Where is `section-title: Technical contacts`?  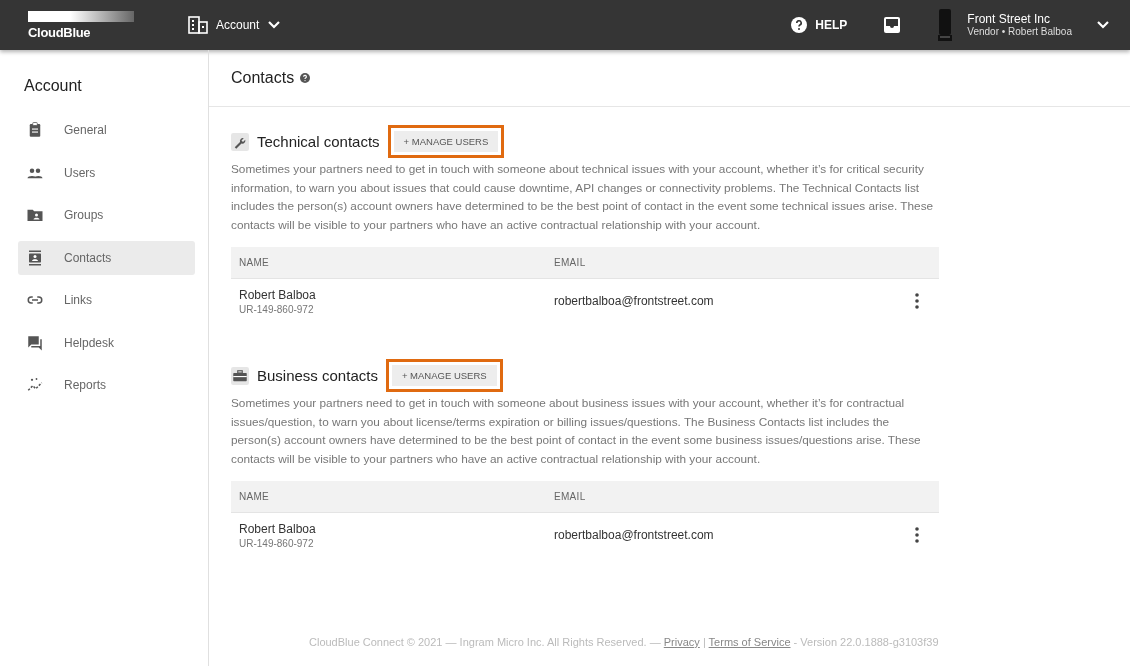
section-title: Technical contacts is located at coordinates (318, 141).